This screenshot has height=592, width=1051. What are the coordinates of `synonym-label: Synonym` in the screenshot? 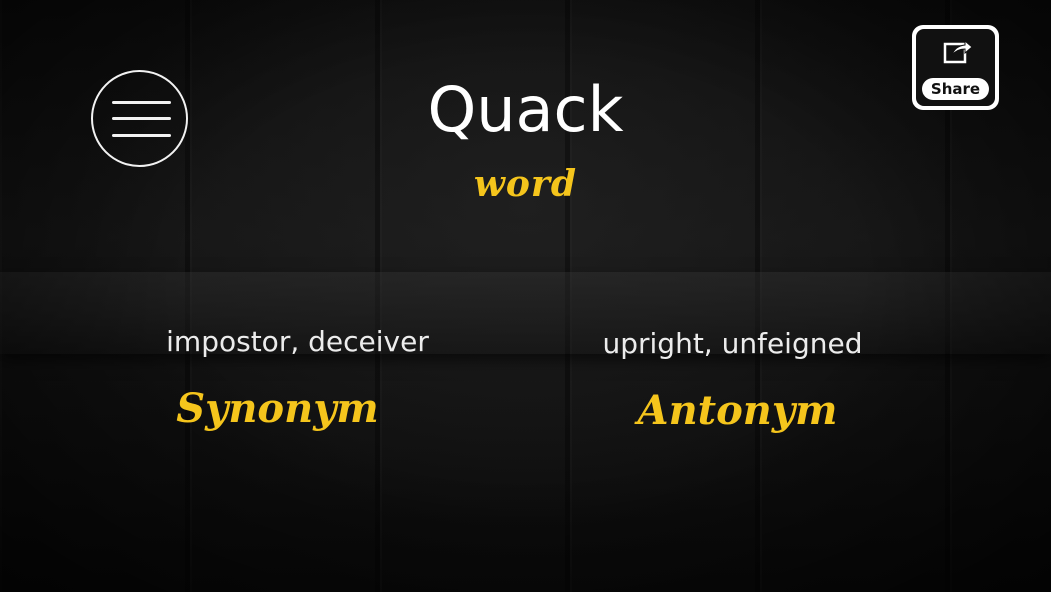 It's located at (277, 408).